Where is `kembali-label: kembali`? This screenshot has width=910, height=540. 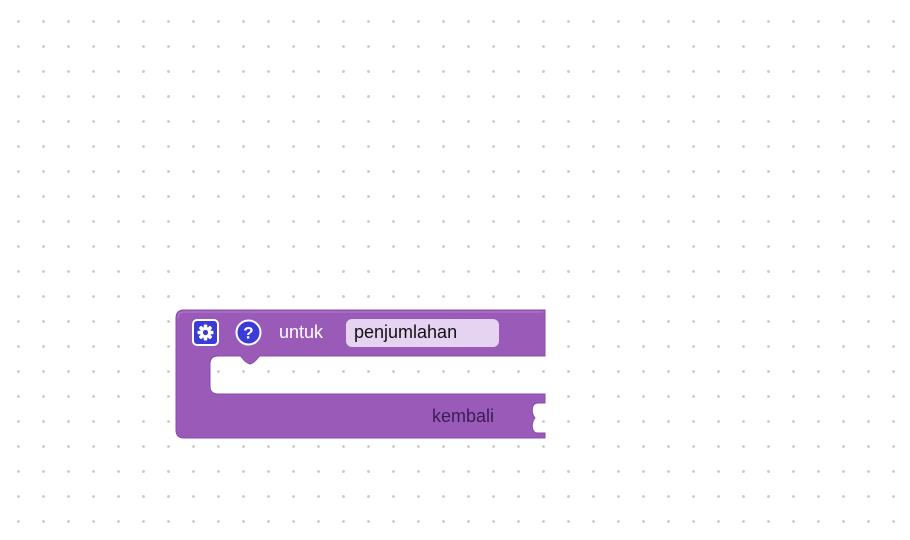 kembali-label: kembali is located at coordinates (463, 416).